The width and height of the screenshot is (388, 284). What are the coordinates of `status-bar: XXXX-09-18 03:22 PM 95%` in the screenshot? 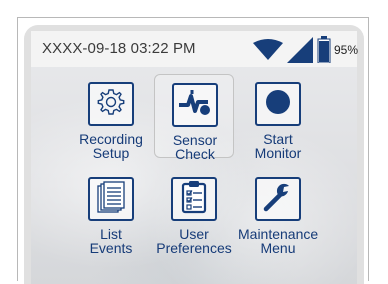 It's located at (195, 49).